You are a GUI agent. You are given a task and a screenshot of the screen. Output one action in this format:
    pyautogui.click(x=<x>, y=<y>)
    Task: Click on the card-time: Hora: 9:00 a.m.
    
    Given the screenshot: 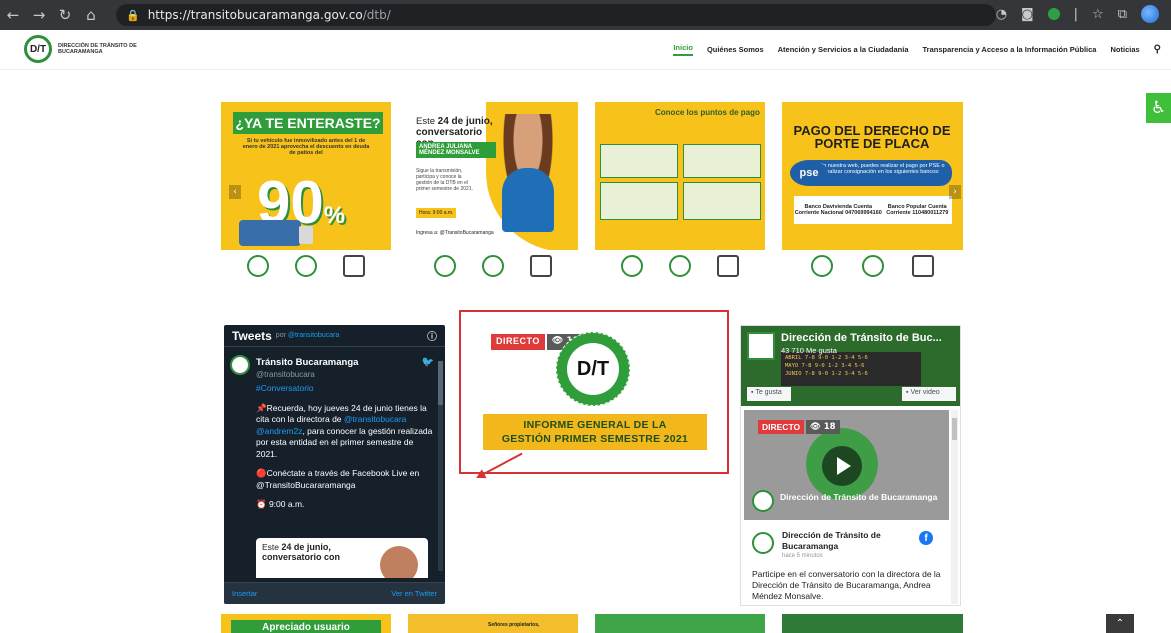 What is the action you would take?
    pyautogui.click(x=436, y=213)
    